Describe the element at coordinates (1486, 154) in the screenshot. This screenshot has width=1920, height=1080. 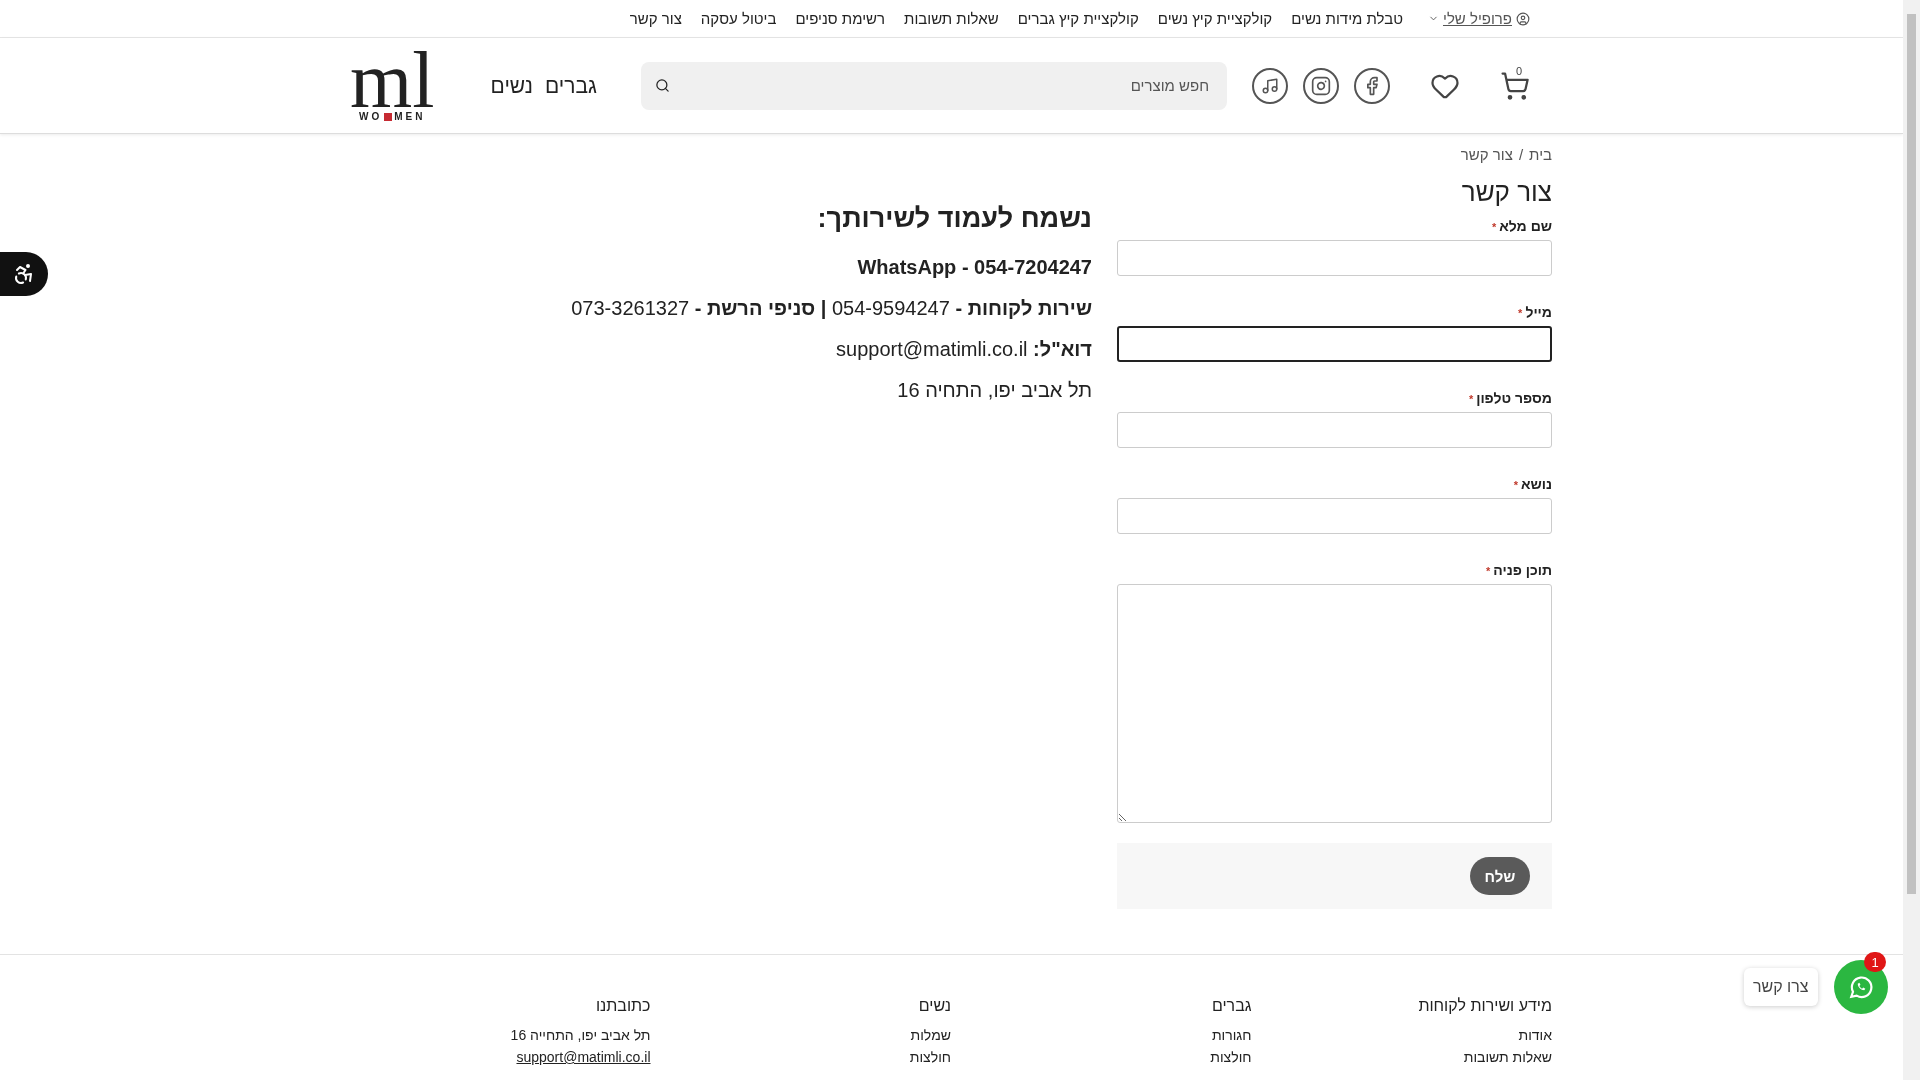
I see `breadcrumb-link: צור קשר` at that location.